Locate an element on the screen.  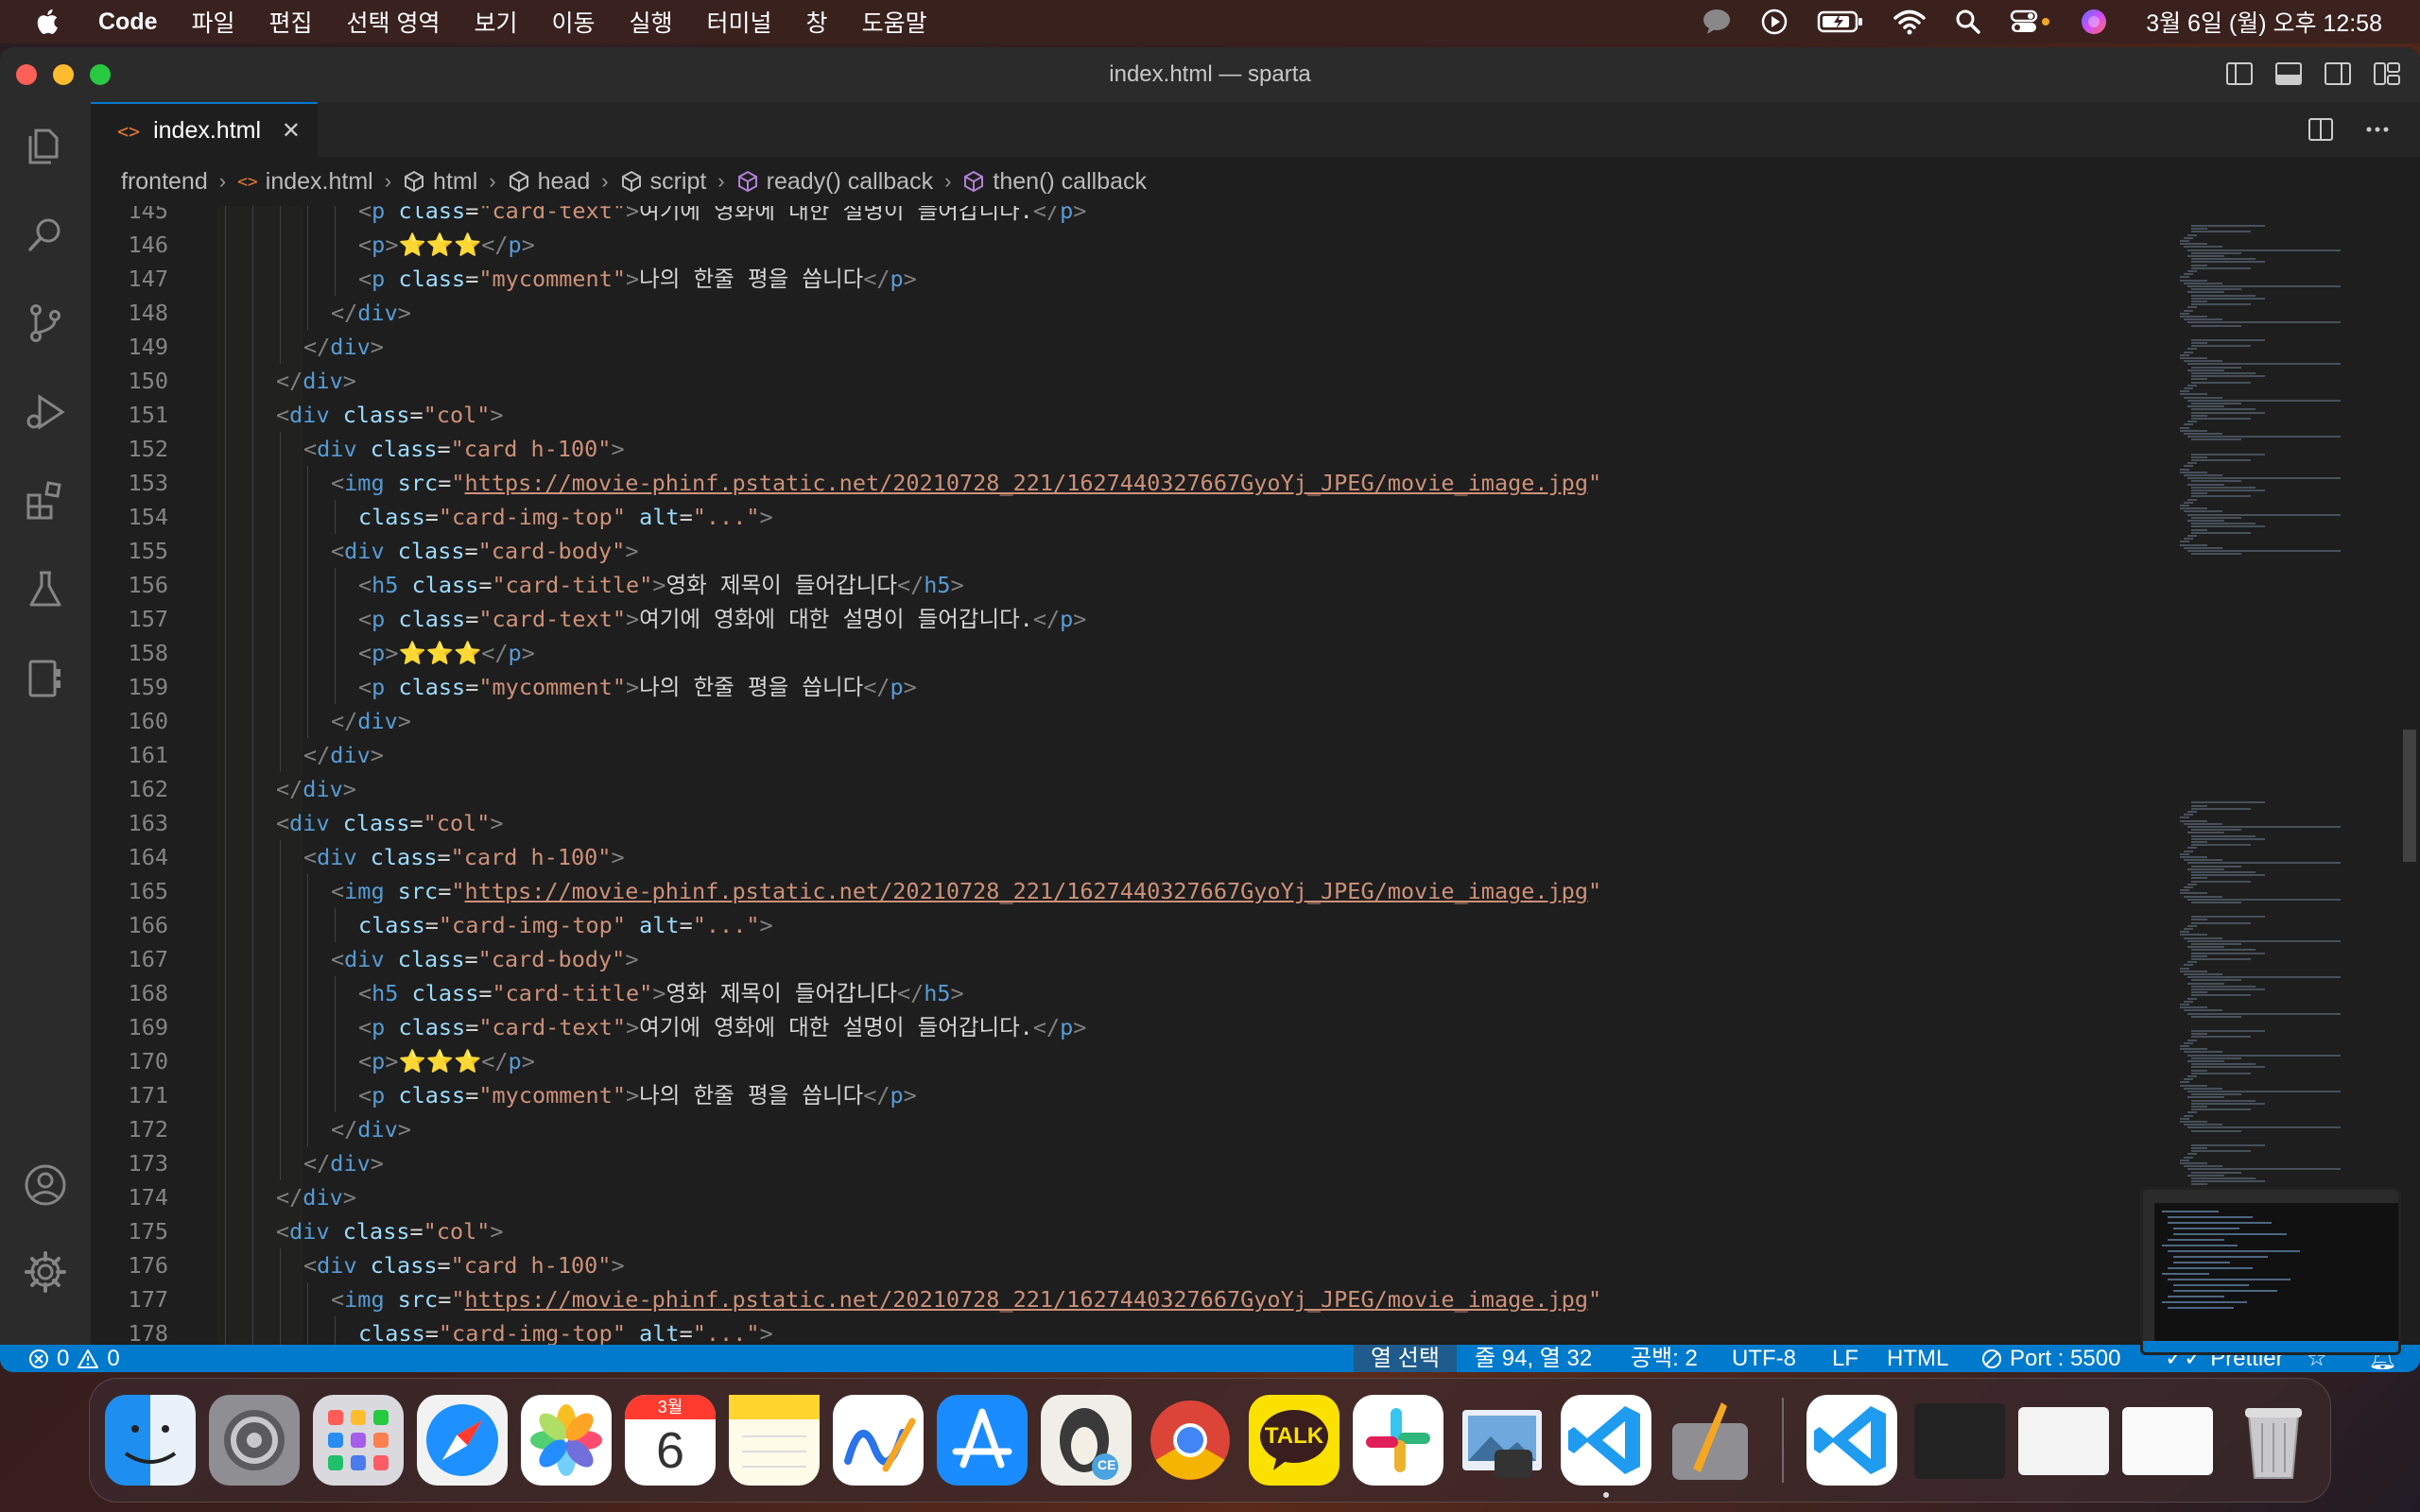
breadcrumb-ready-callback: ready() callback is located at coordinates (834, 182).